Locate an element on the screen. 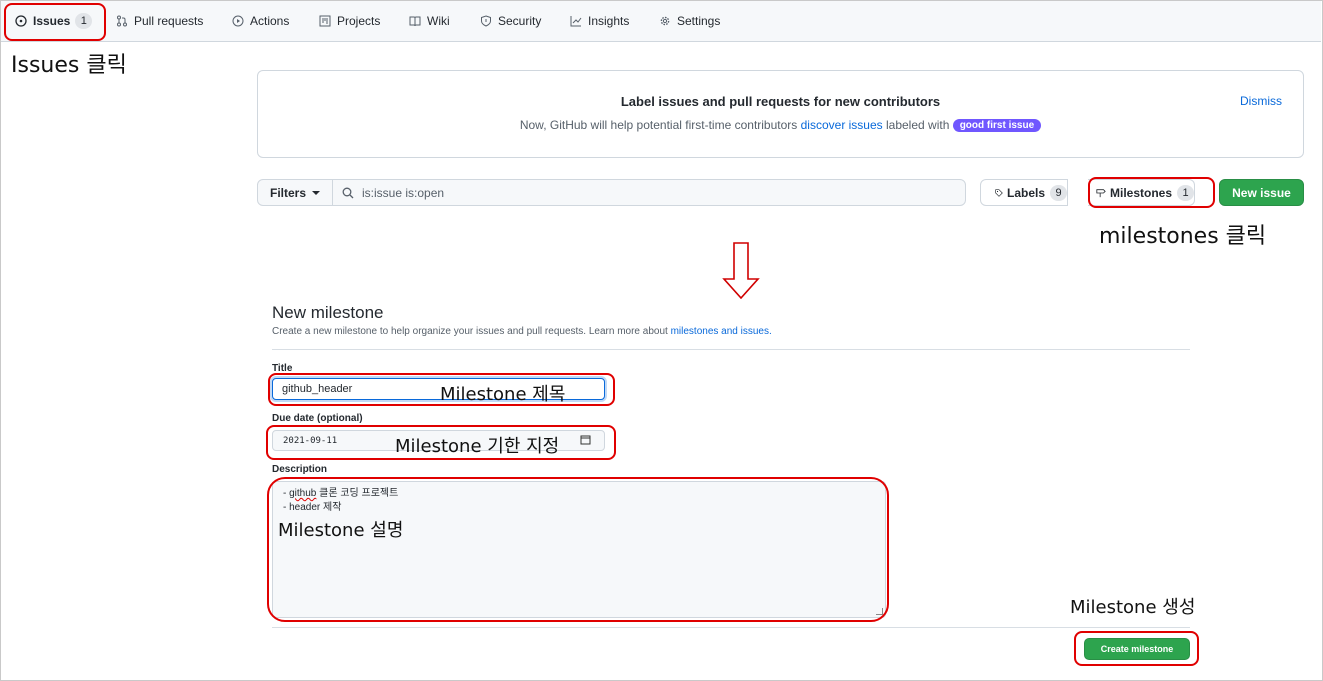  tab-settings: Settings is located at coordinates (689, 21).